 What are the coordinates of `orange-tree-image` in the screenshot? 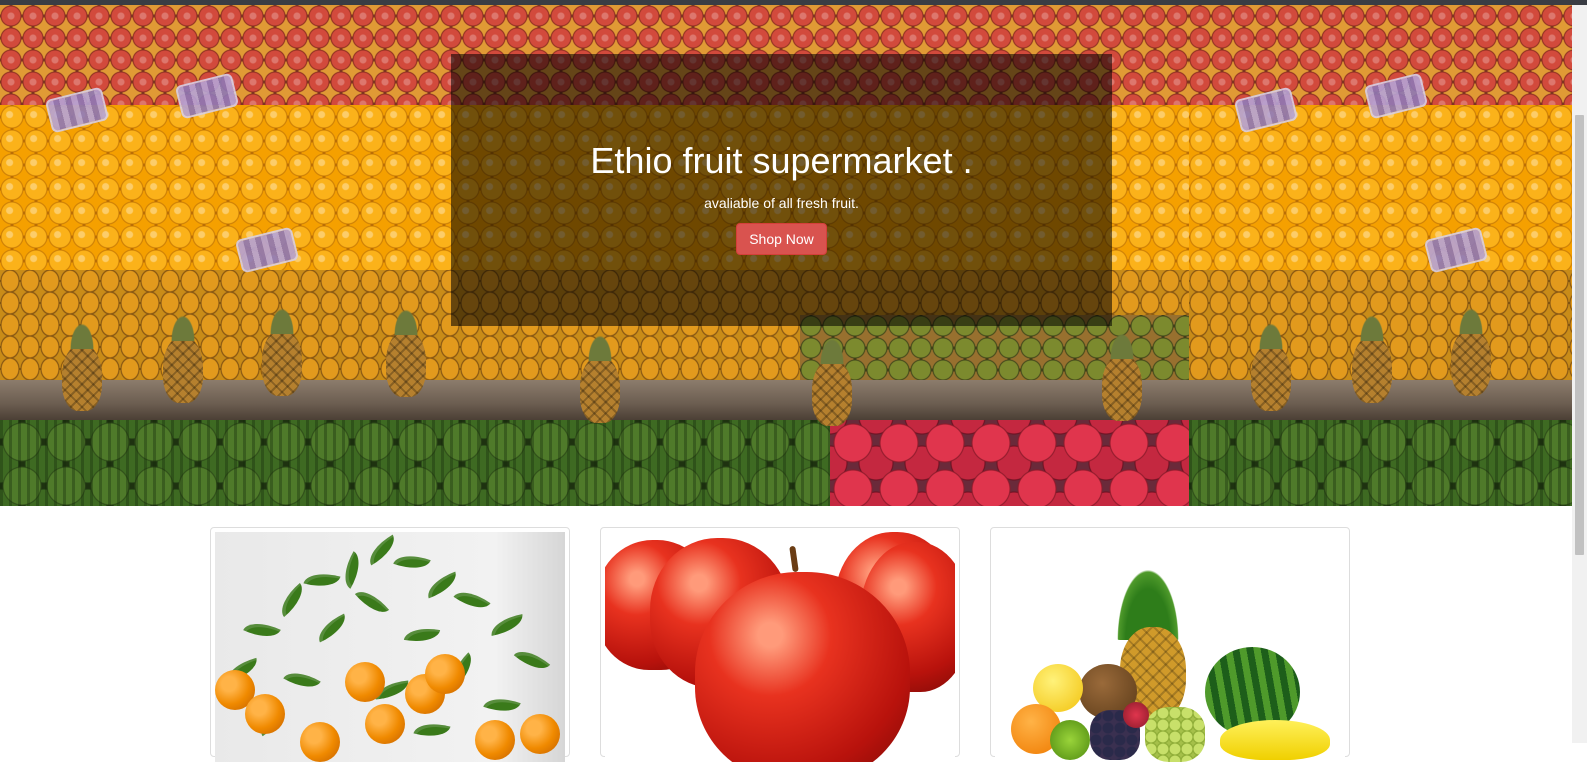 It's located at (390, 647).